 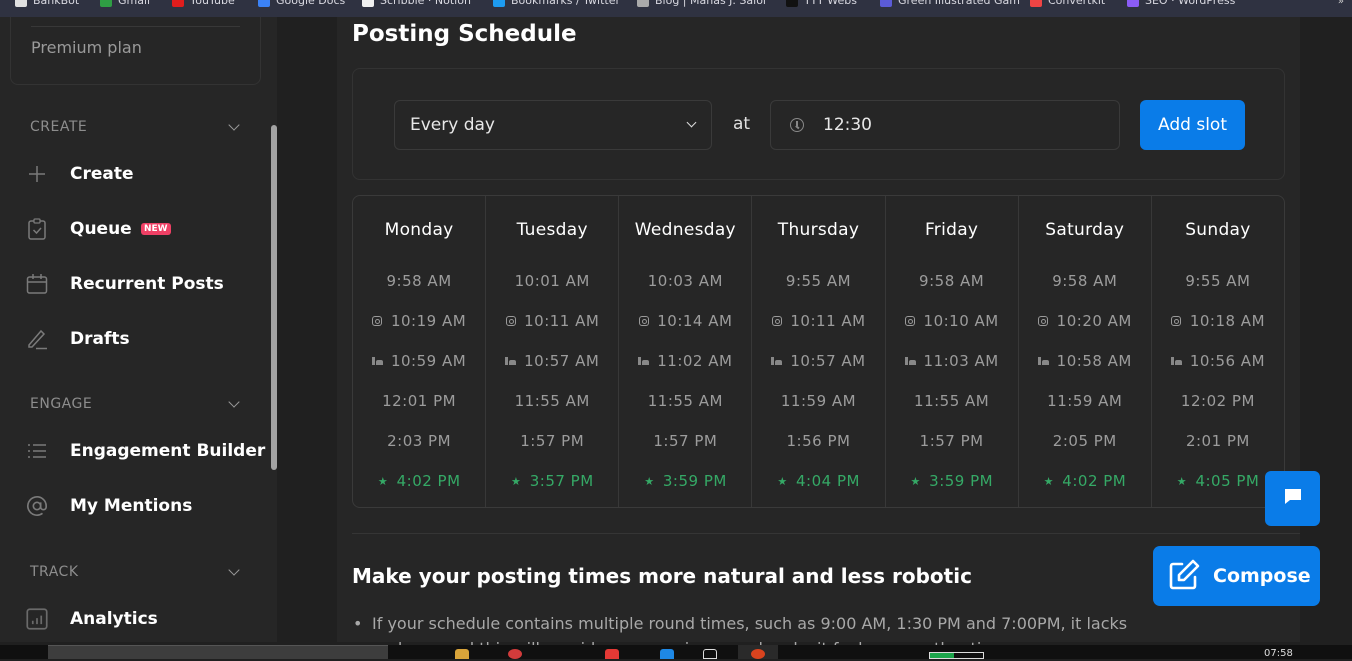 I want to click on sidebar-item-label: Analytics, so click(x=114, y=619).